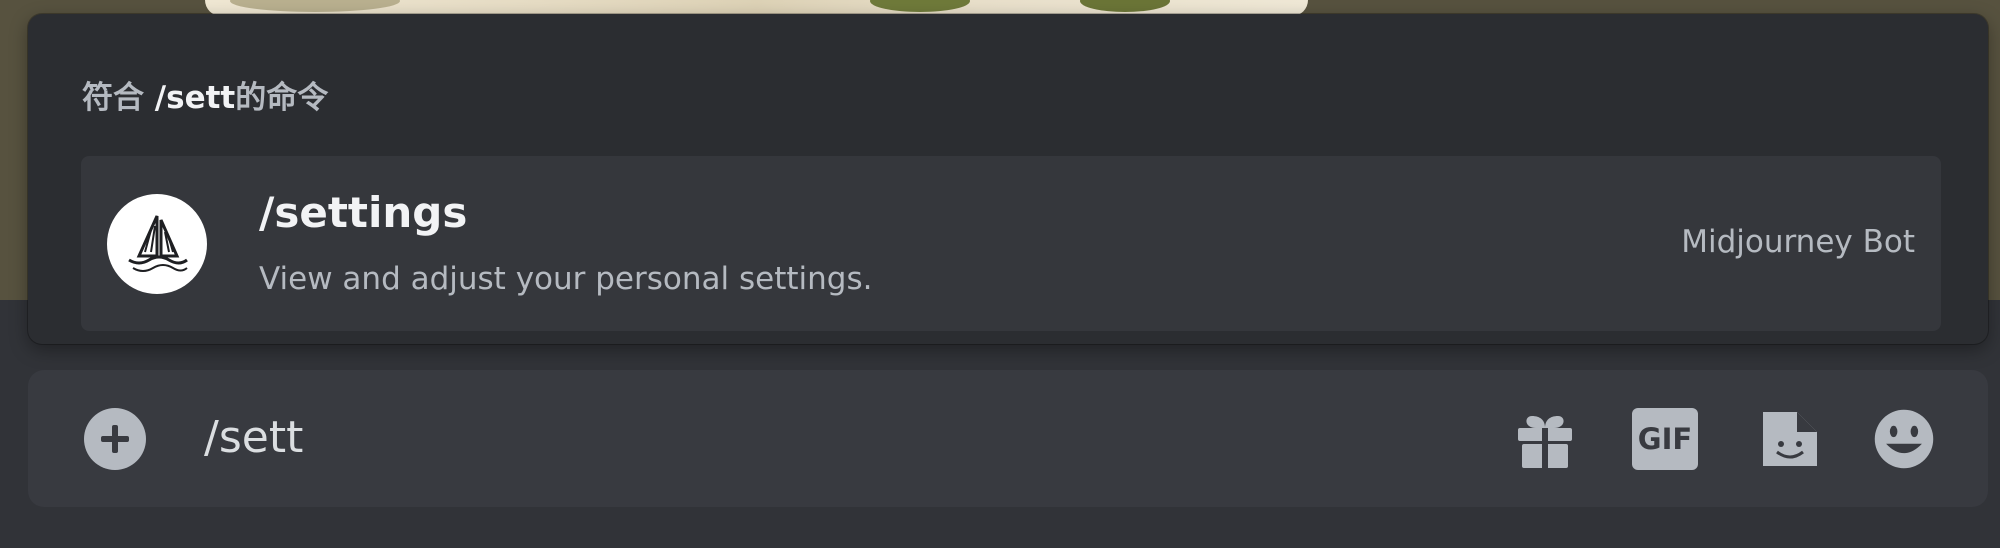 The height and width of the screenshot is (548, 2000). Describe the element at coordinates (566, 279) in the screenshot. I see `command-description: View and adjust your personal settings.` at that location.